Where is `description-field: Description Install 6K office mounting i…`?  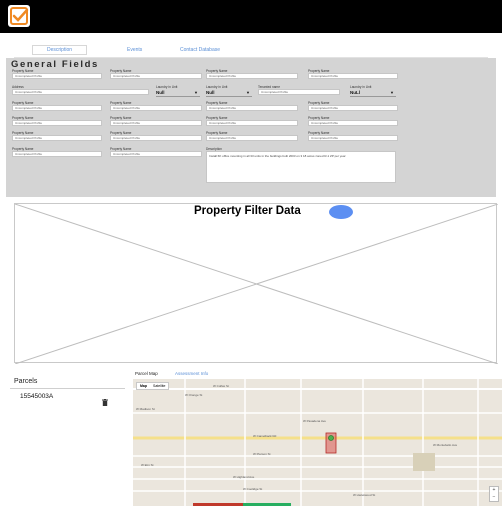
description-field: Description Install 6K office mounting i… is located at coordinates (301, 165).